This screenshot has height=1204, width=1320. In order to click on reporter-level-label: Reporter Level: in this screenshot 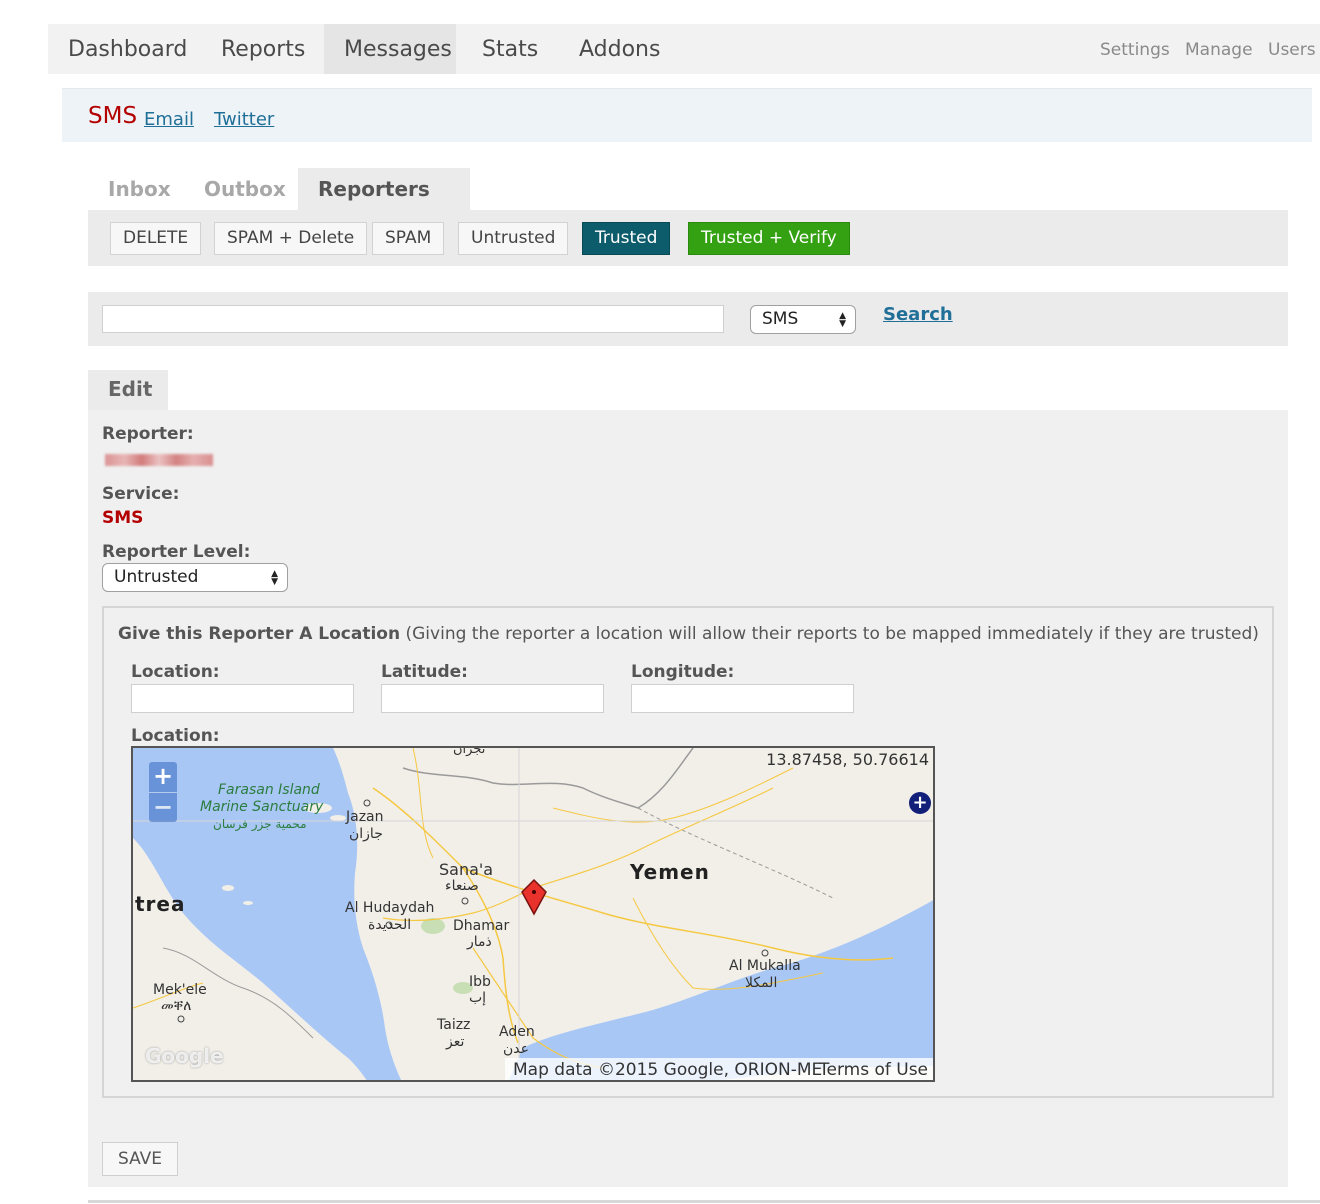, I will do `click(176, 552)`.